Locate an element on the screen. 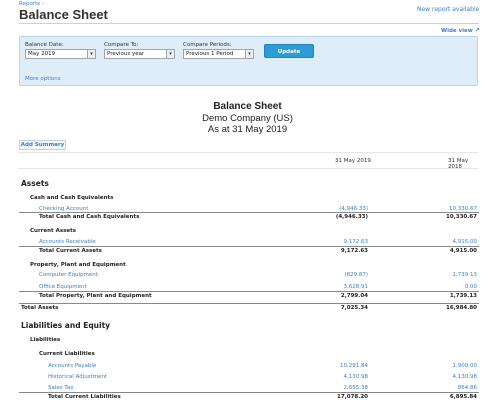 This screenshot has height=400, width=495. amount-current-link: 9,172.63 is located at coordinates (356, 242).